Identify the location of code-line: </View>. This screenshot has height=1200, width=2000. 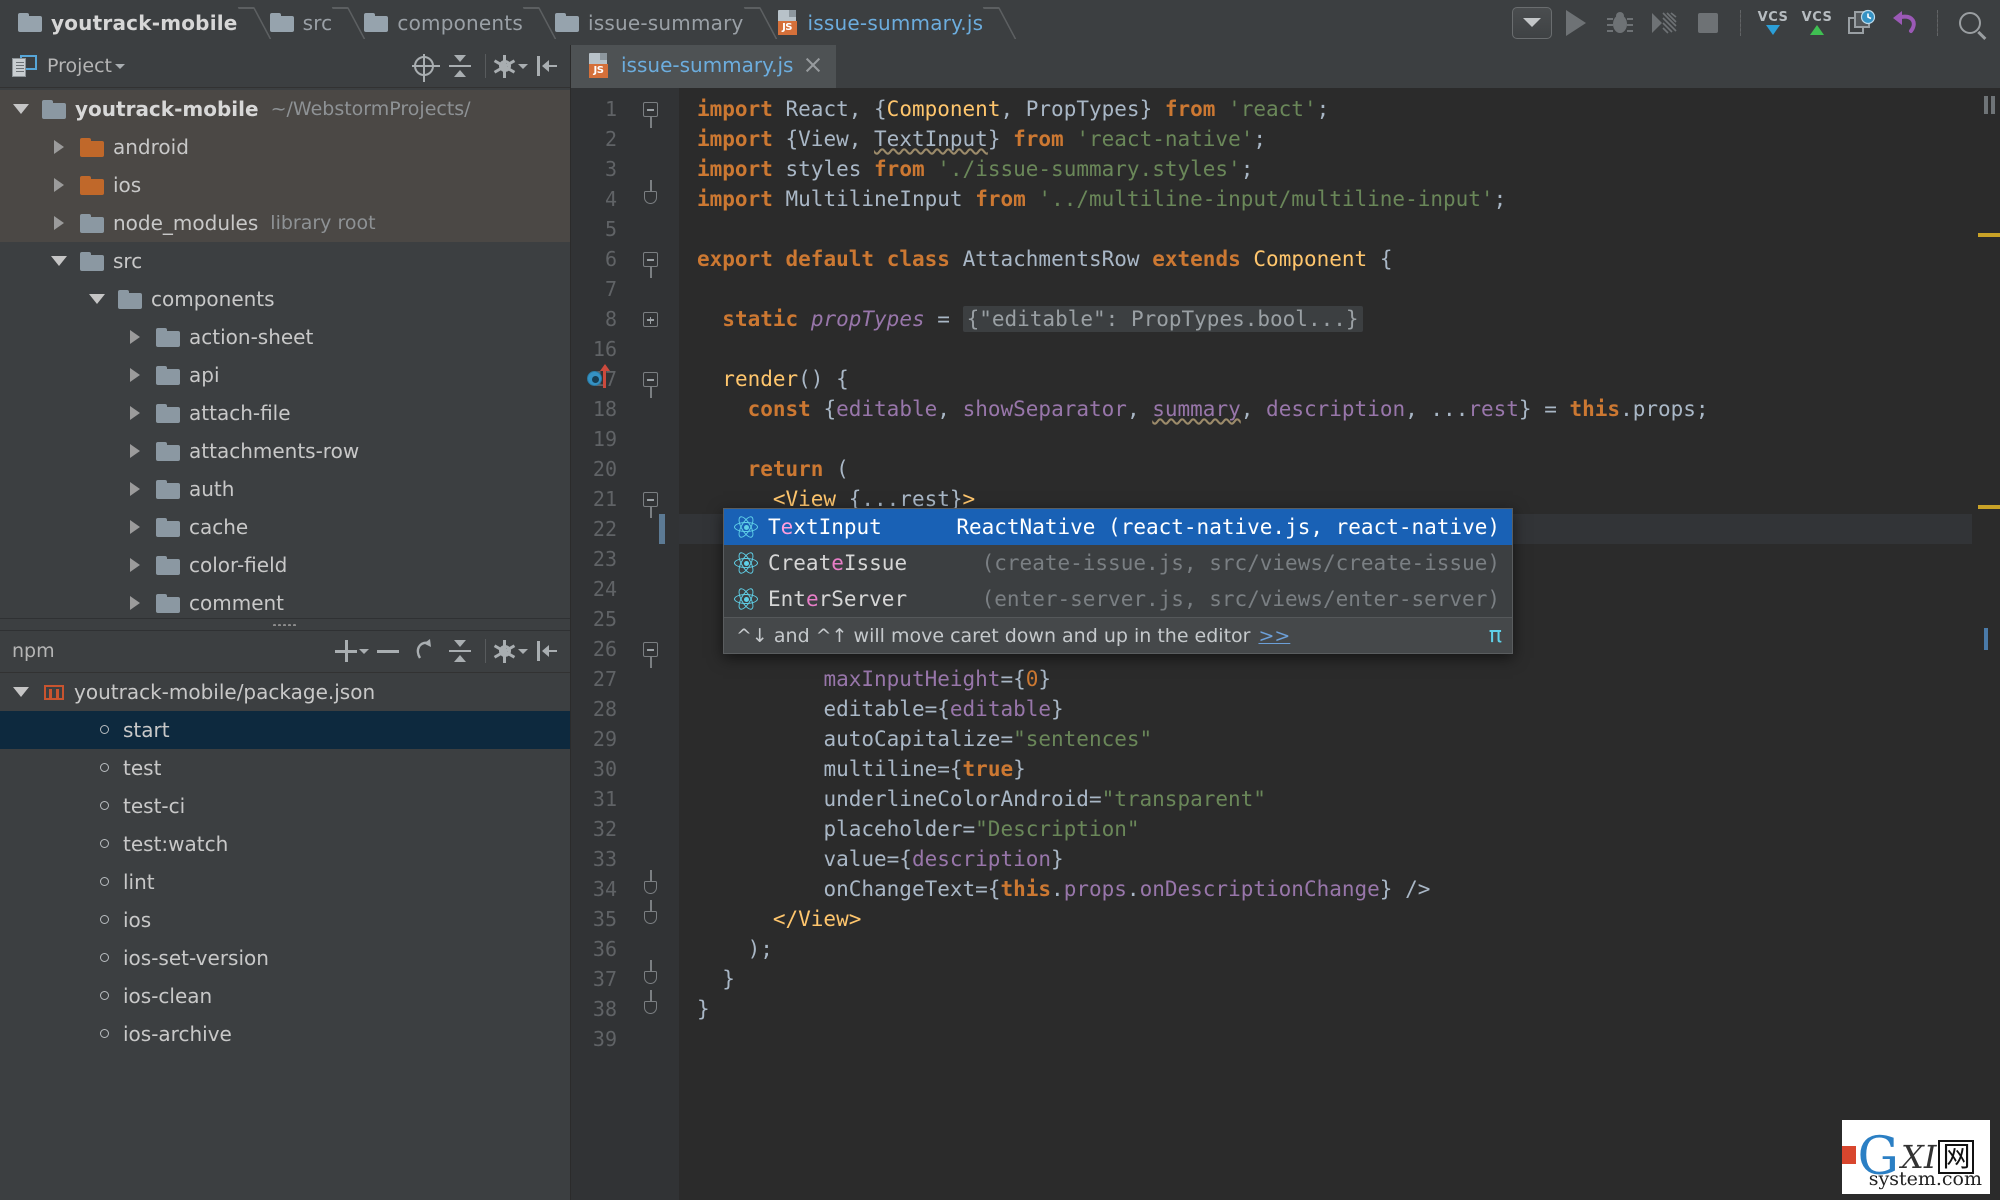
(779, 919).